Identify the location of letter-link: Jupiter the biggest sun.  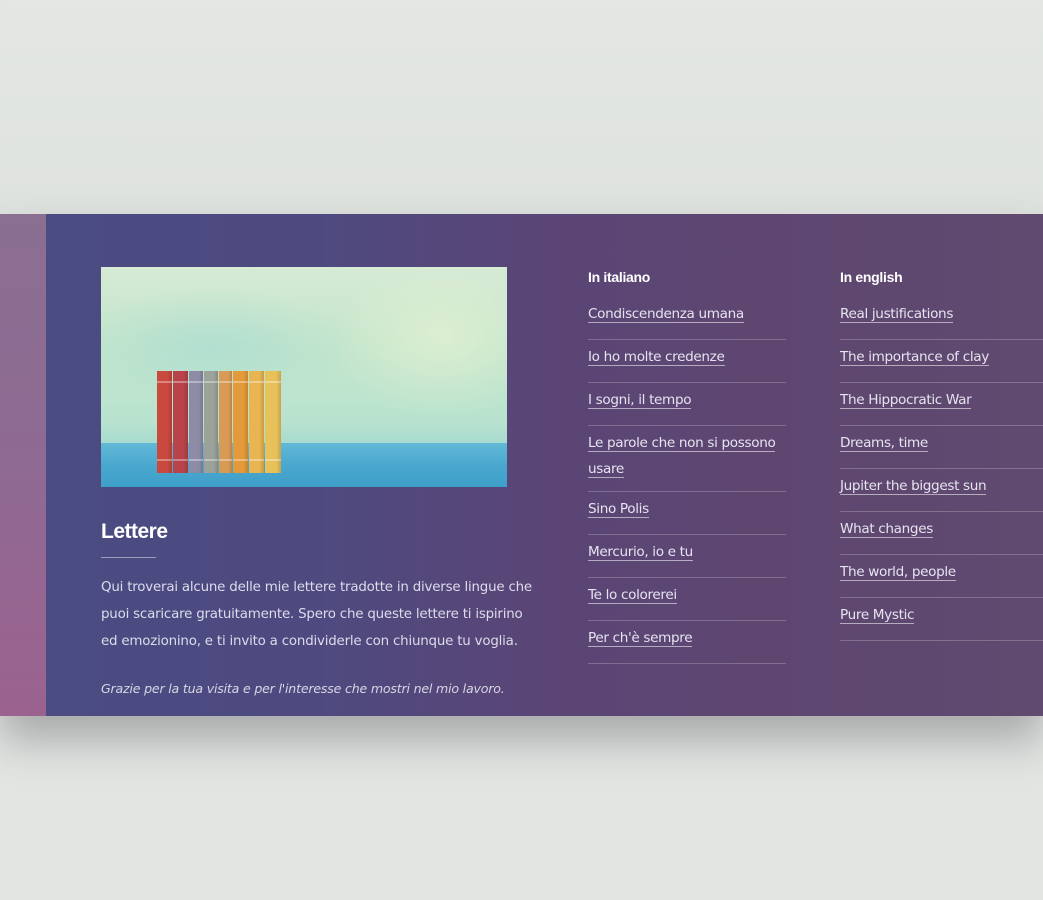
(913, 486).